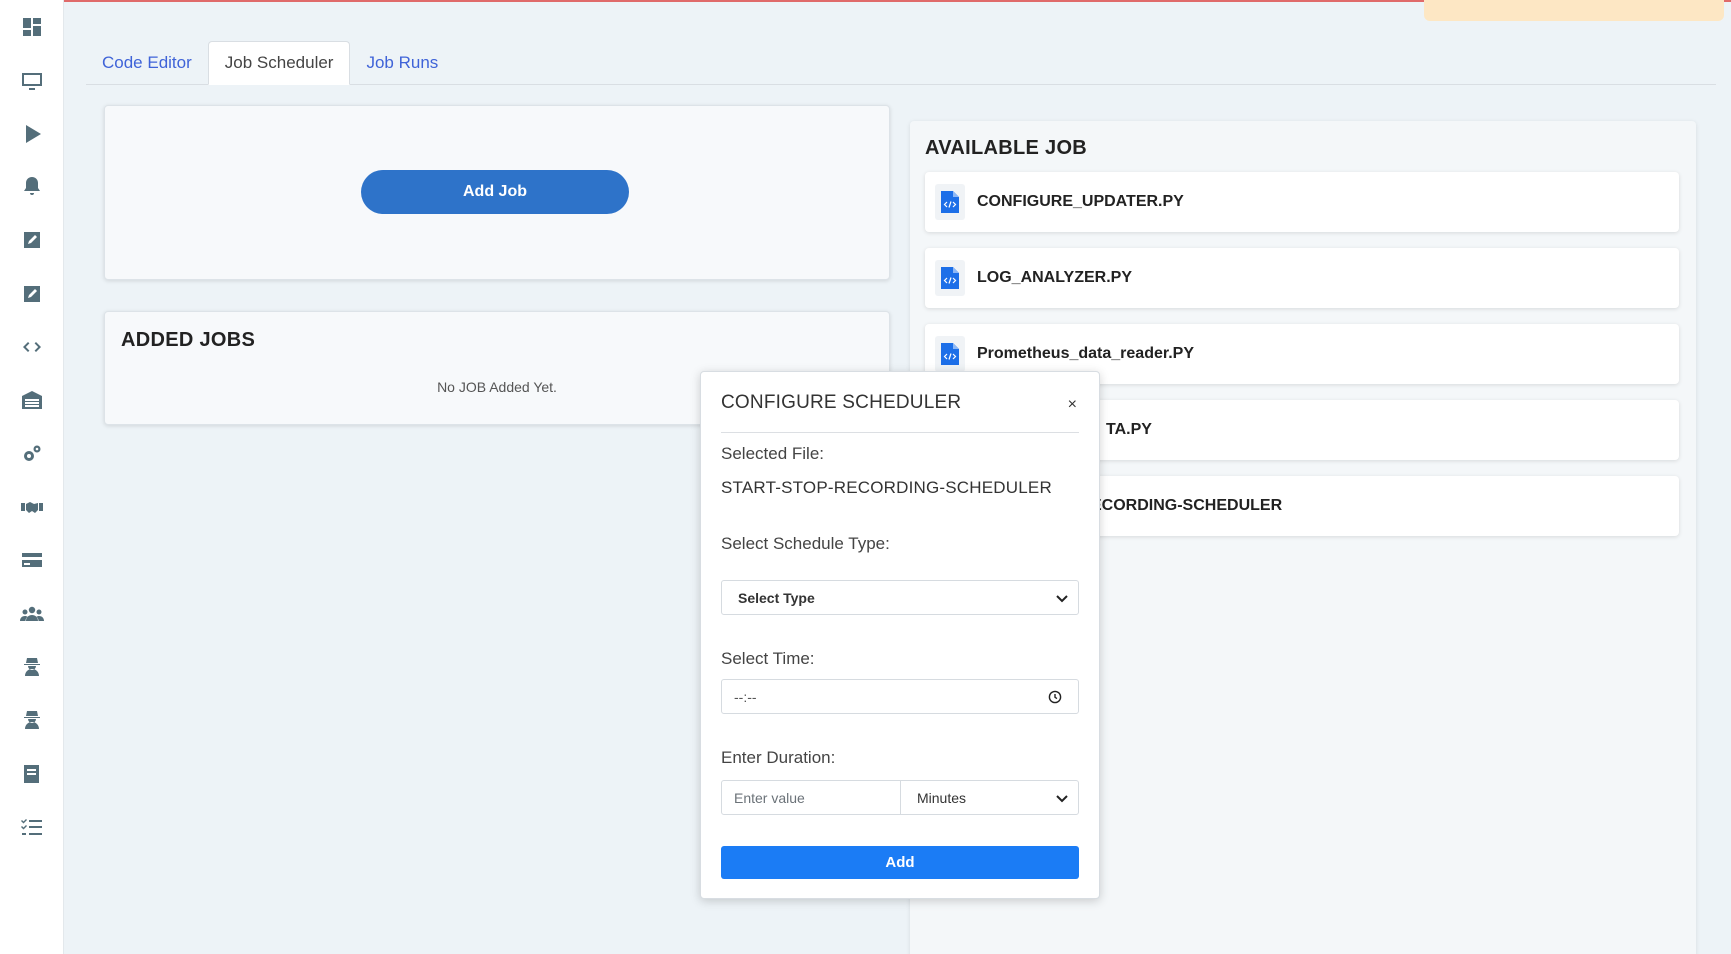 This screenshot has width=1731, height=954. What do you see at coordinates (32, 454) in the screenshot?
I see `gears-icon` at bounding box center [32, 454].